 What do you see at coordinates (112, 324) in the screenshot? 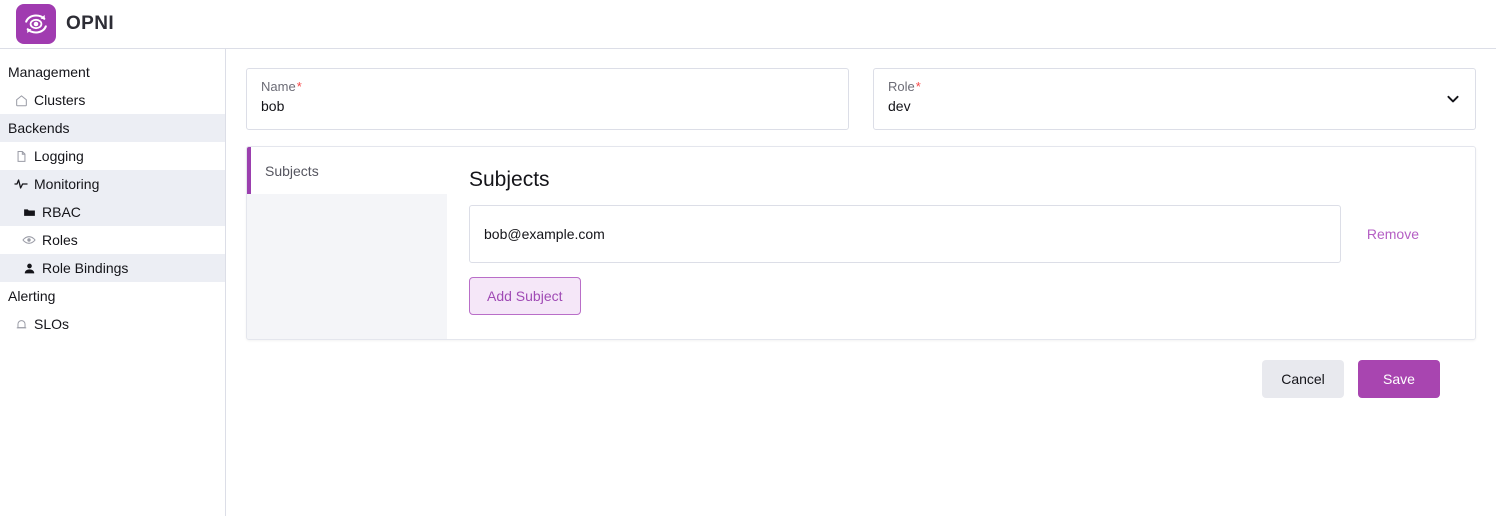
I see `sidebar-item-slos: SLOs` at bounding box center [112, 324].